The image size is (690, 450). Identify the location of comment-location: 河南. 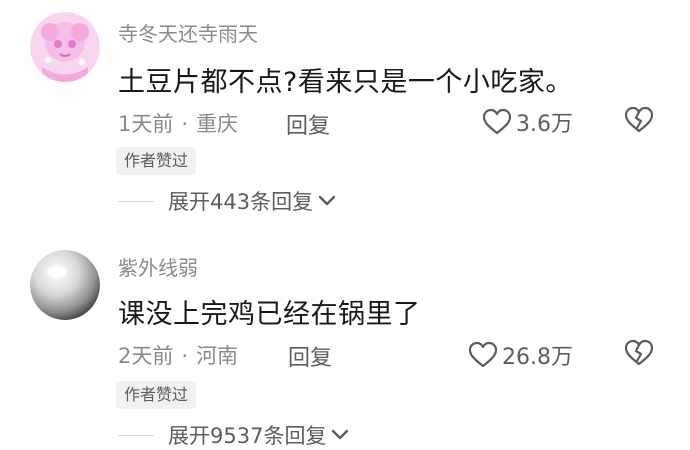
(217, 356).